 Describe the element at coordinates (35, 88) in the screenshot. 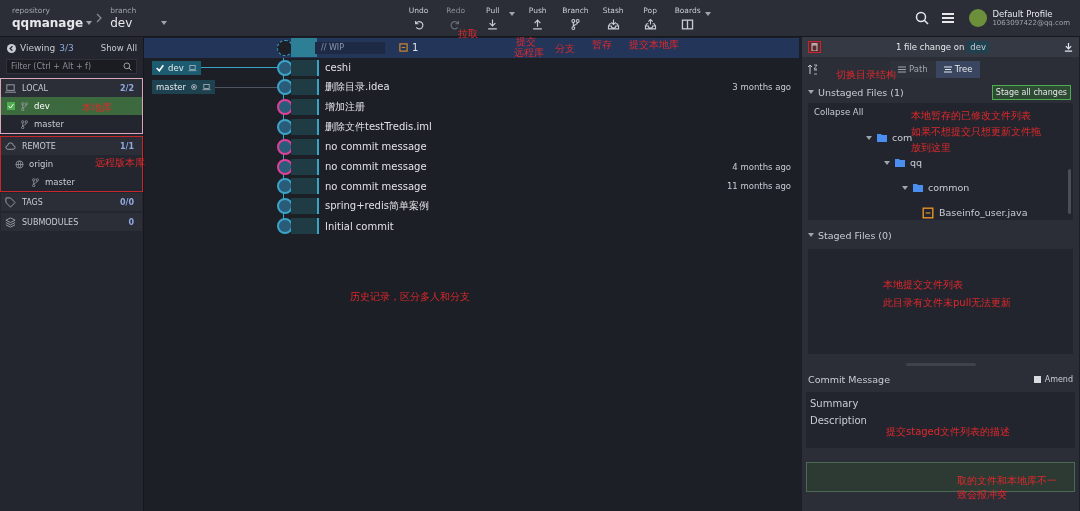

I see `section-title: LOCAL` at that location.